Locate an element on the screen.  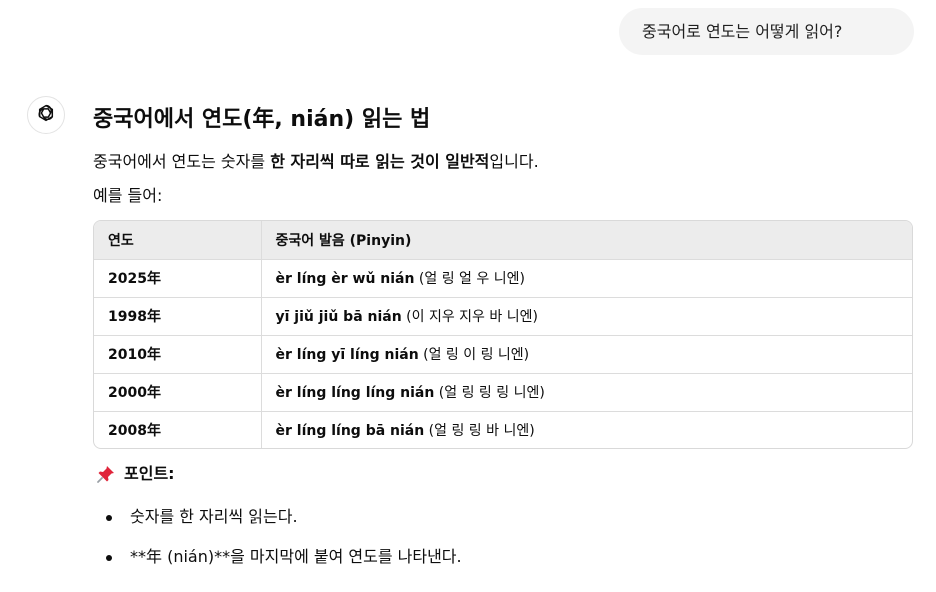
intro-paragraph: 중국어에서 연도는 숫자를 한 자리씩 따로 읽는 것이 일반적입니다. is located at coordinates (316, 162).